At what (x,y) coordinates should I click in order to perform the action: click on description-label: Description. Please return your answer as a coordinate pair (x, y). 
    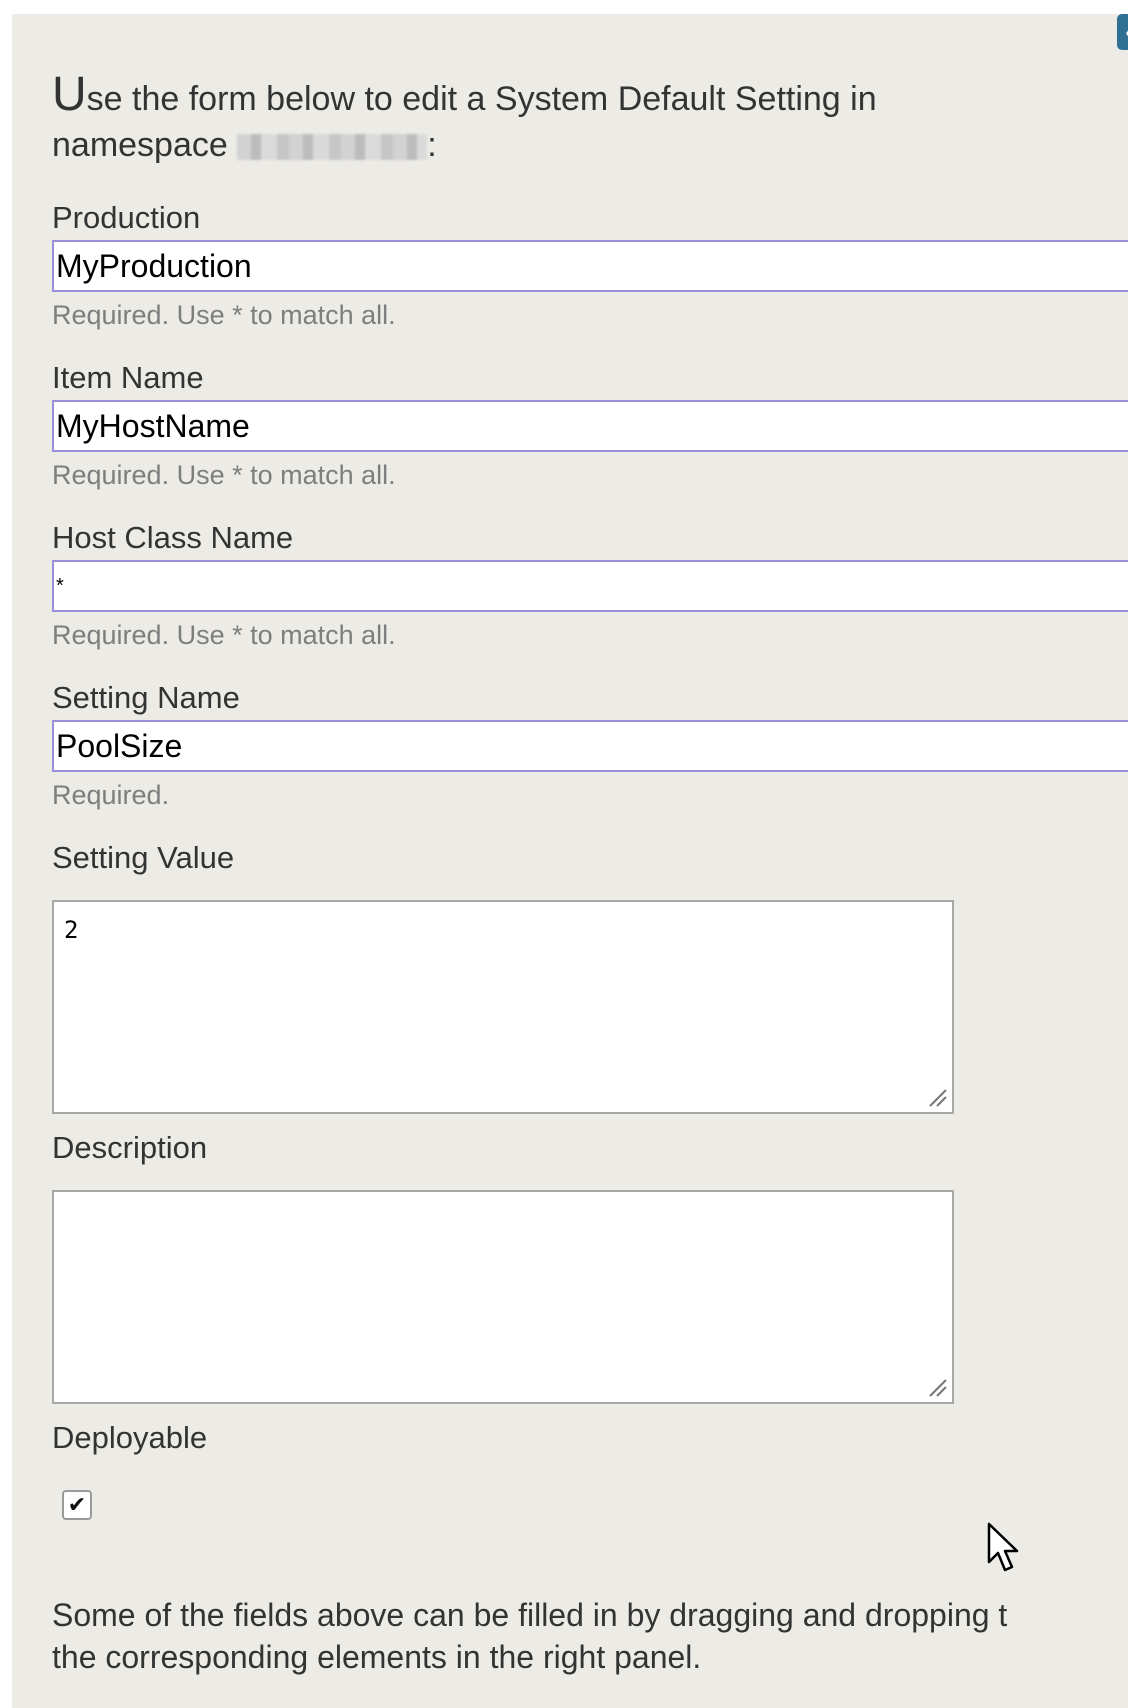
    Looking at the image, I should click on (130, 1147).